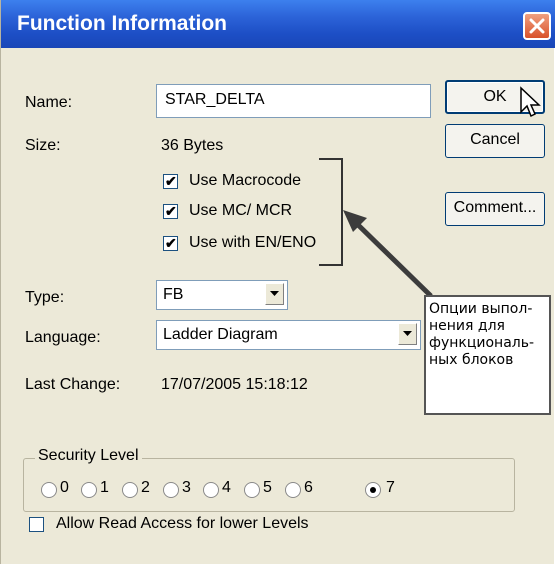  I want to click on name-label: Name:, so click(49, 102).